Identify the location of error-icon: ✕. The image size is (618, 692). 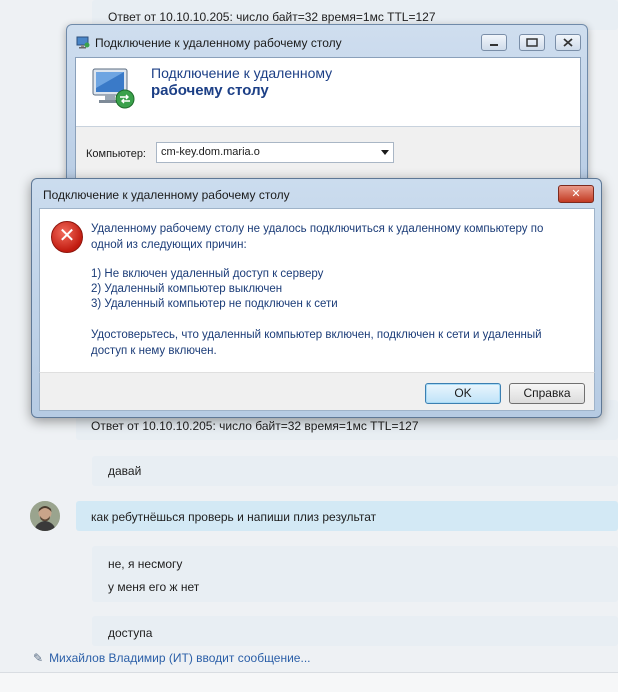
(67, 237).